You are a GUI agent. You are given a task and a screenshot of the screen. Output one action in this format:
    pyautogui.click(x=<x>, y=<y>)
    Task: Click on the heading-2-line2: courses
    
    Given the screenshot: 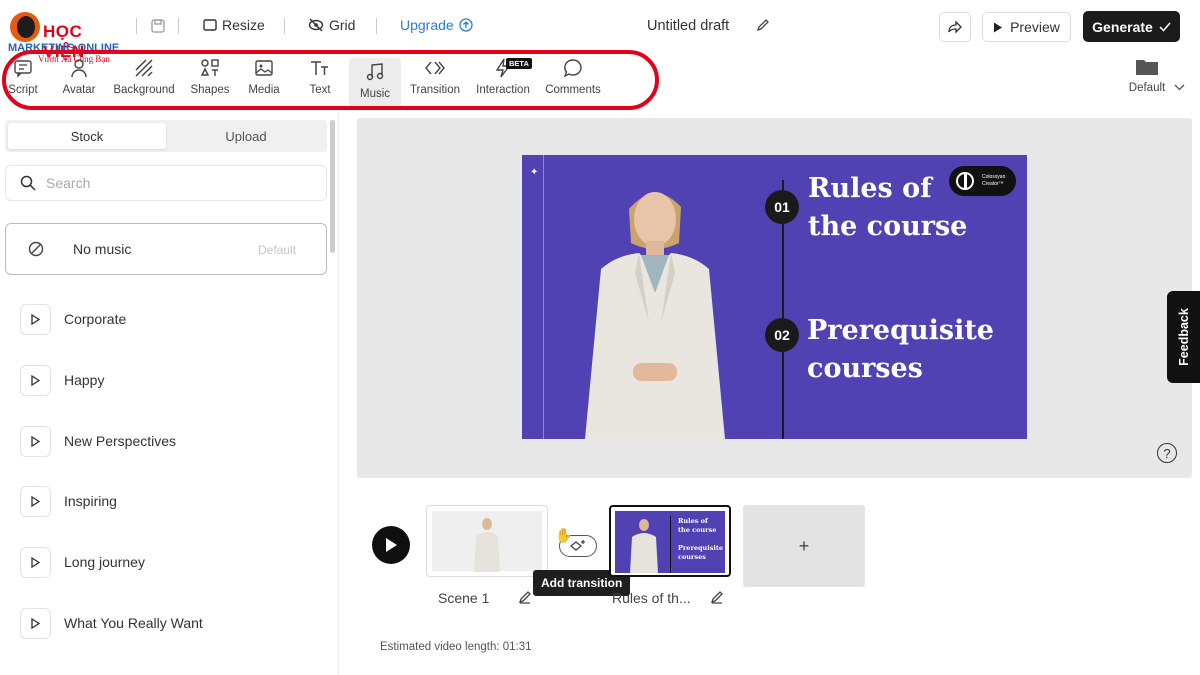 What is the action you would take?
    pyautogui.click(x=865, y=368)
    